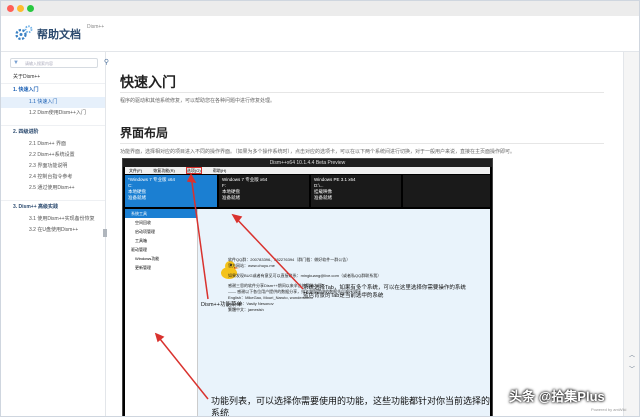 The width and height of the screenshot is (640, 417). Describe the element at coordinates (53, 132) in the screenshot. I see `sidebar-item-advanced: 2. 四级进阶` at that location.